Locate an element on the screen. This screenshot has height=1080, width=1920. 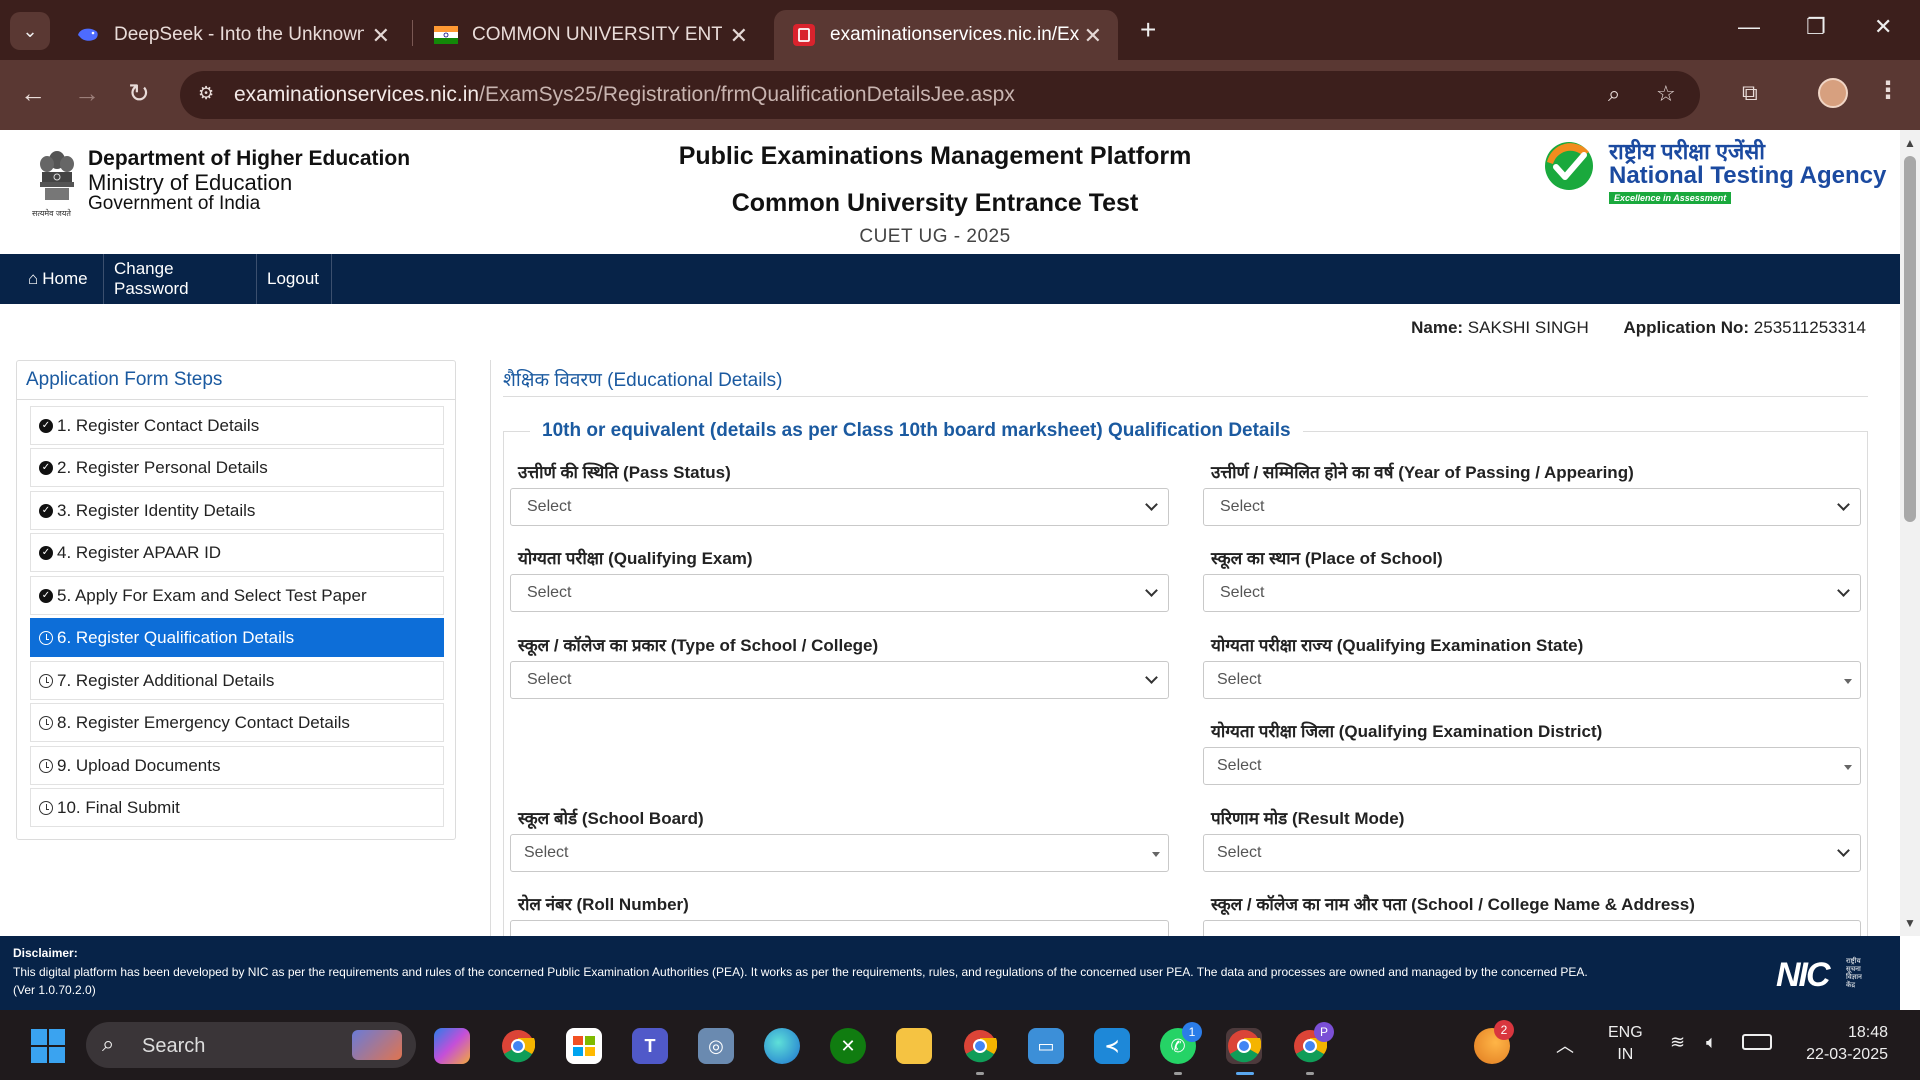
running-indicator is located at coordinates (1178, 1073).